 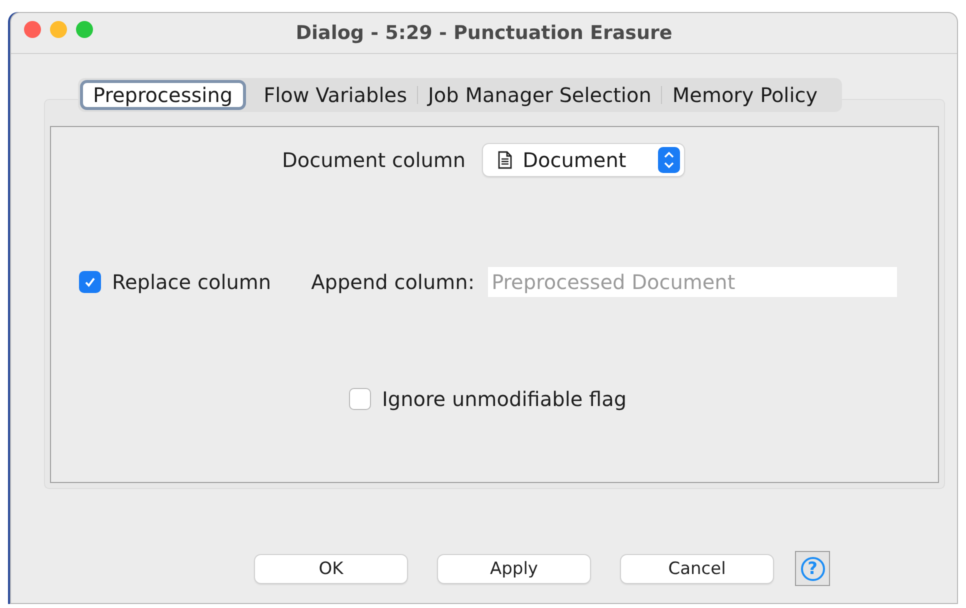 I want to click on close-button, so click(x=32, y=29).